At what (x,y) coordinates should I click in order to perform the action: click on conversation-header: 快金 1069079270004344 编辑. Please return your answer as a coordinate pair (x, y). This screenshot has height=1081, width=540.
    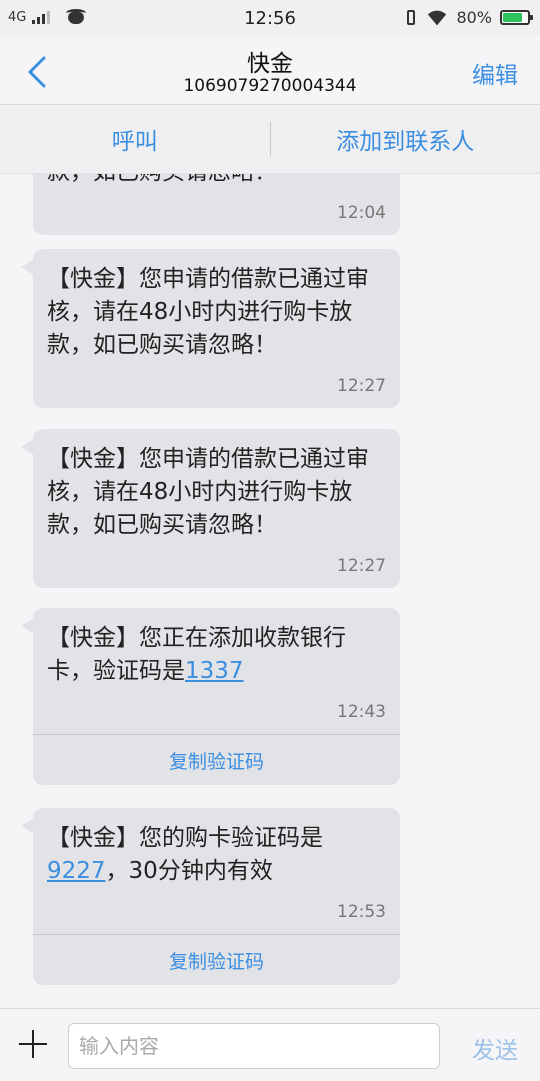
    Looking at the image, I should click on (270, 70).